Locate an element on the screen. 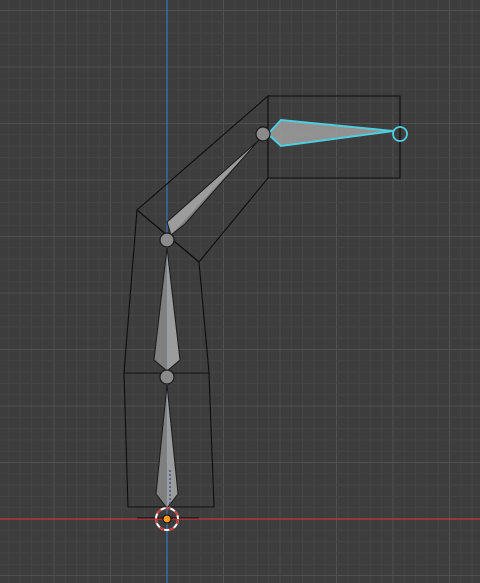  joint-hip is located at coordinates (167, 240).